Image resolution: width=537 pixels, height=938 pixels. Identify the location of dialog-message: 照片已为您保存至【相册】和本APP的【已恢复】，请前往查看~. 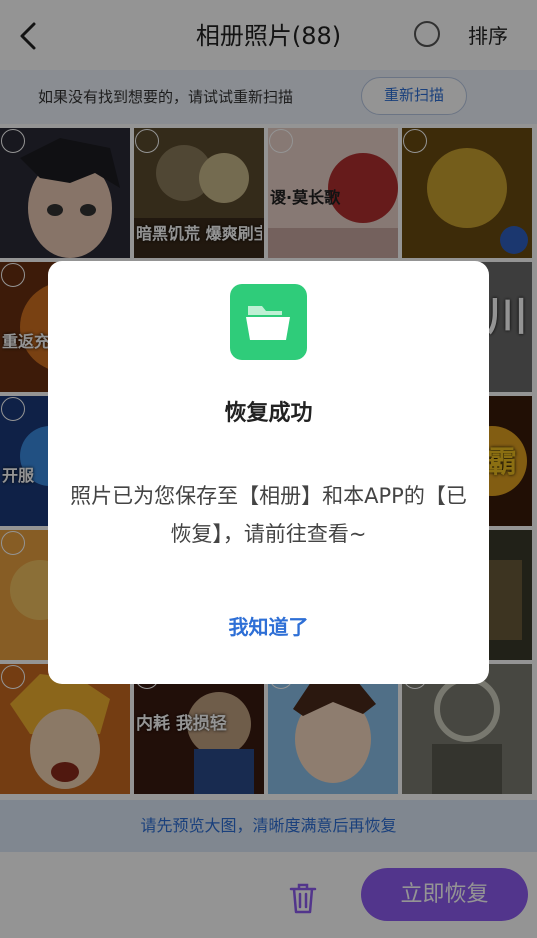
(268, 515).